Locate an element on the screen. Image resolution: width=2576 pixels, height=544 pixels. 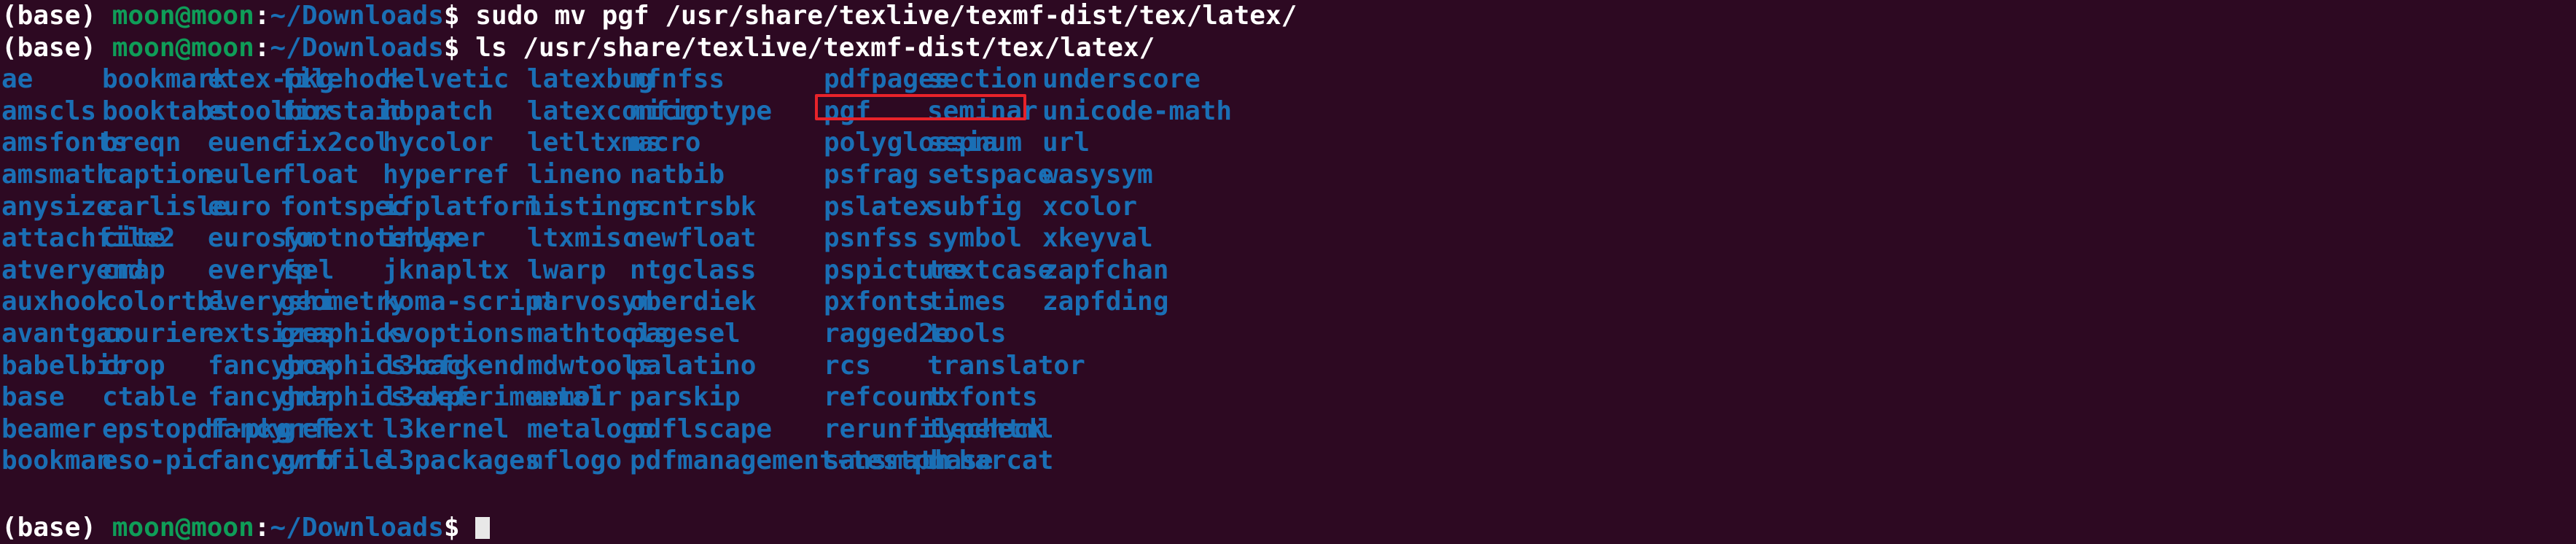
package-item: bookman is located at coordinates (57, 461).